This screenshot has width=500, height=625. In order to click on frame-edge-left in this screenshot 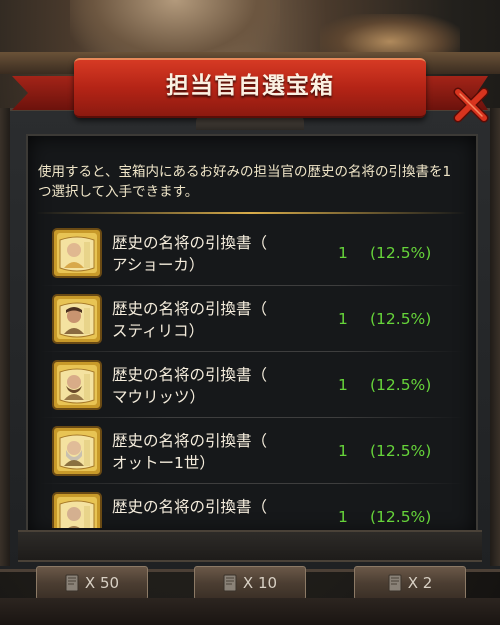, I will do `click(5, 337)`.